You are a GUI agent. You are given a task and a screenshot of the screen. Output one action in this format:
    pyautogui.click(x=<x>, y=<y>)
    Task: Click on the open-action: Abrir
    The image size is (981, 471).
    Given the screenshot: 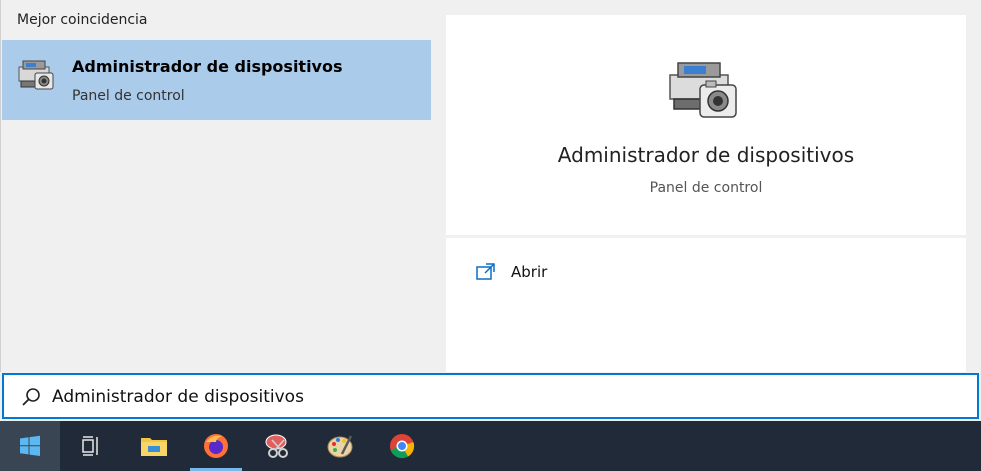 What is the action you would take?
    pyautogui.click(x=706, y=272)
    